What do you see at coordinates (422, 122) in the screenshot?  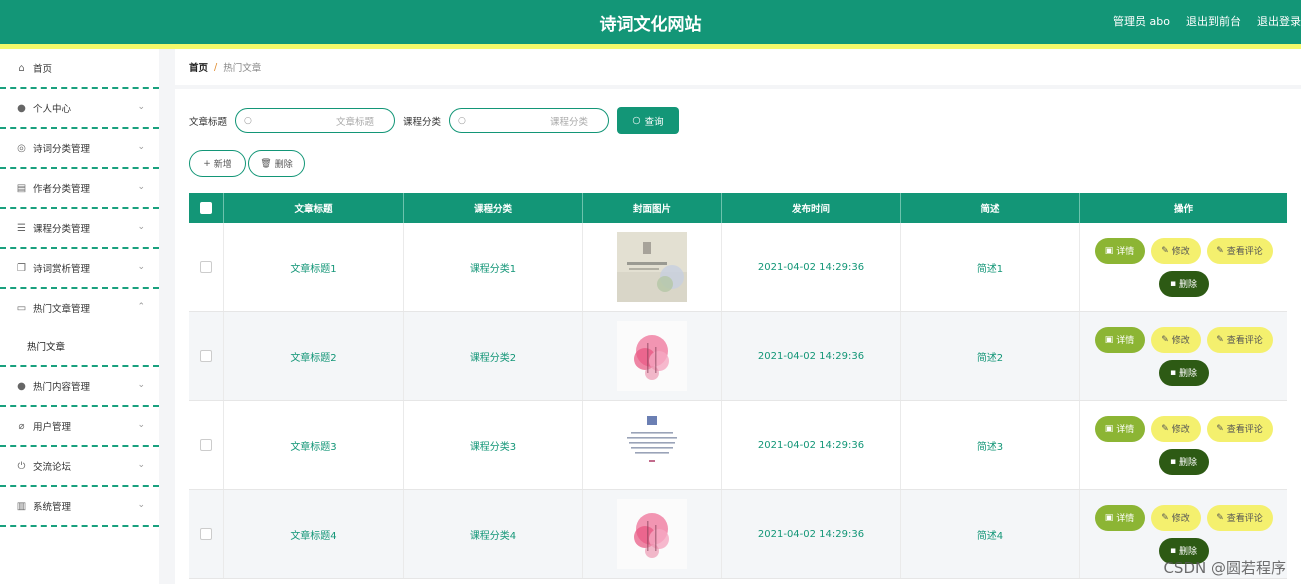 I see `category-search-label: 课程分类` at bounding box center [422, 122].